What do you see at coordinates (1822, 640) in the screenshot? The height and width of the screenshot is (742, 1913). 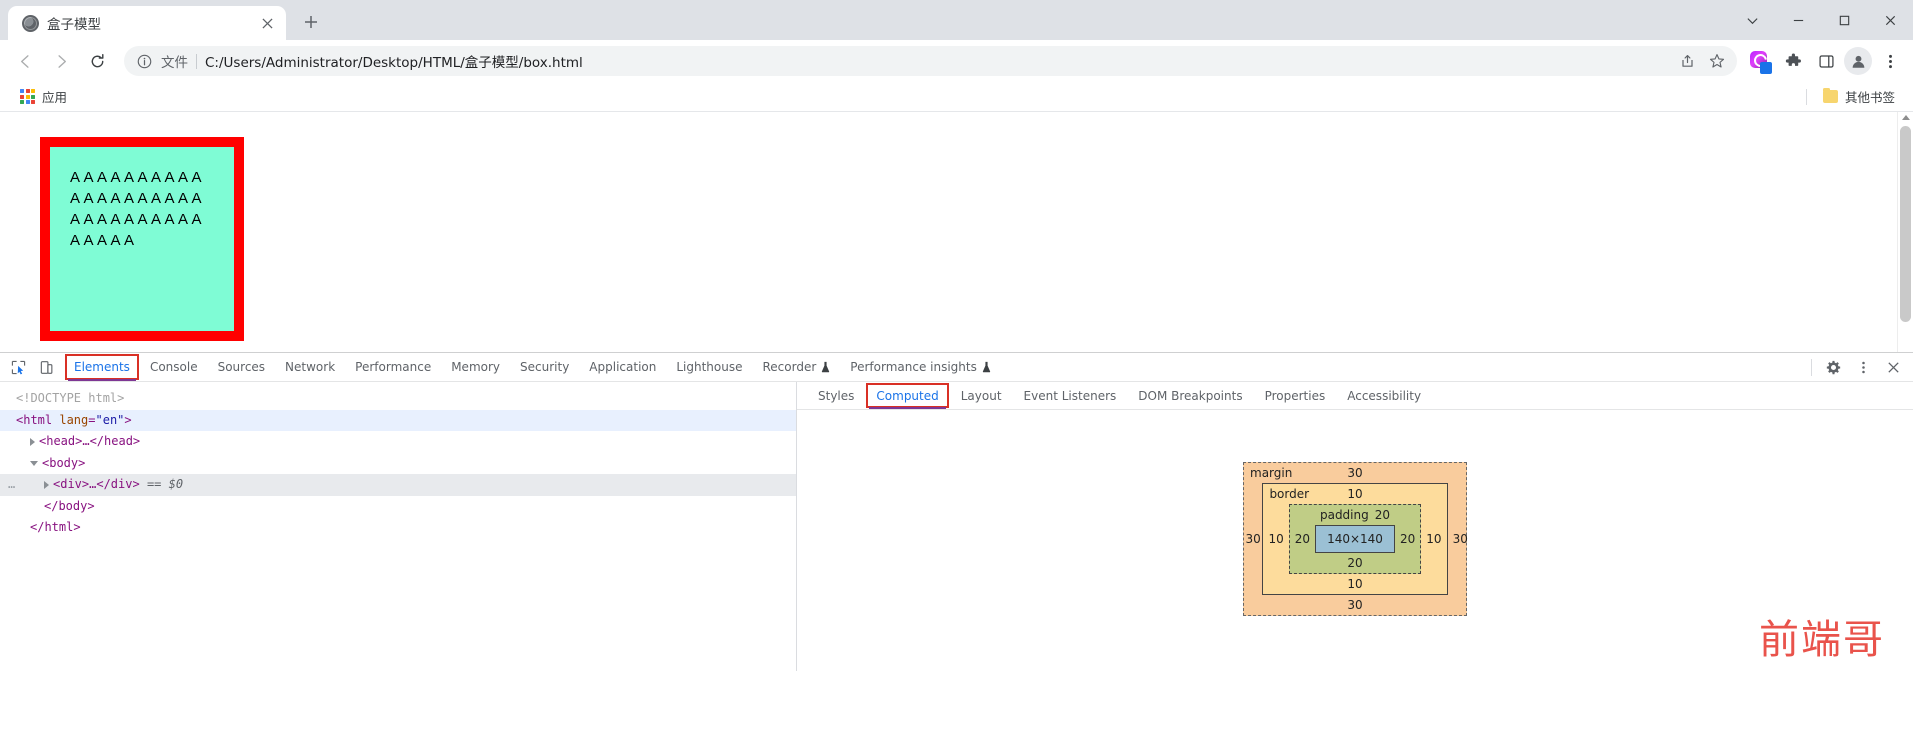 I see `watermark-text: 前端哥` at bounding box center [1822, 640].